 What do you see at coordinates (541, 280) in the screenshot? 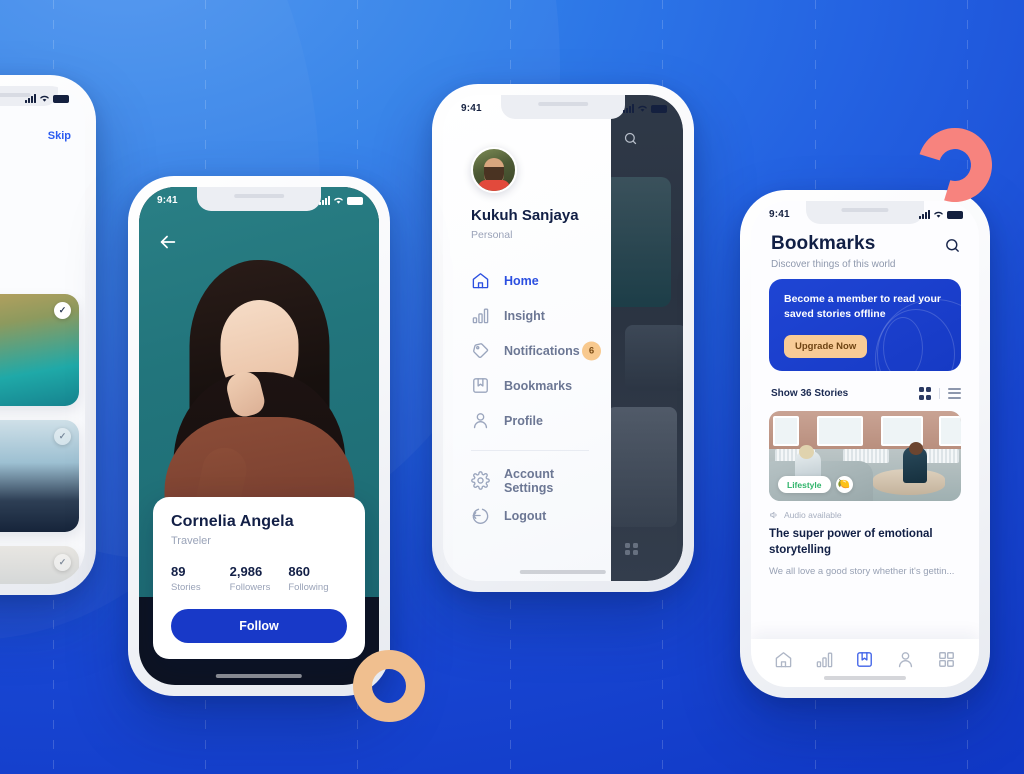
I see `menu-item-home: Home` at bounding box center [541, 280].